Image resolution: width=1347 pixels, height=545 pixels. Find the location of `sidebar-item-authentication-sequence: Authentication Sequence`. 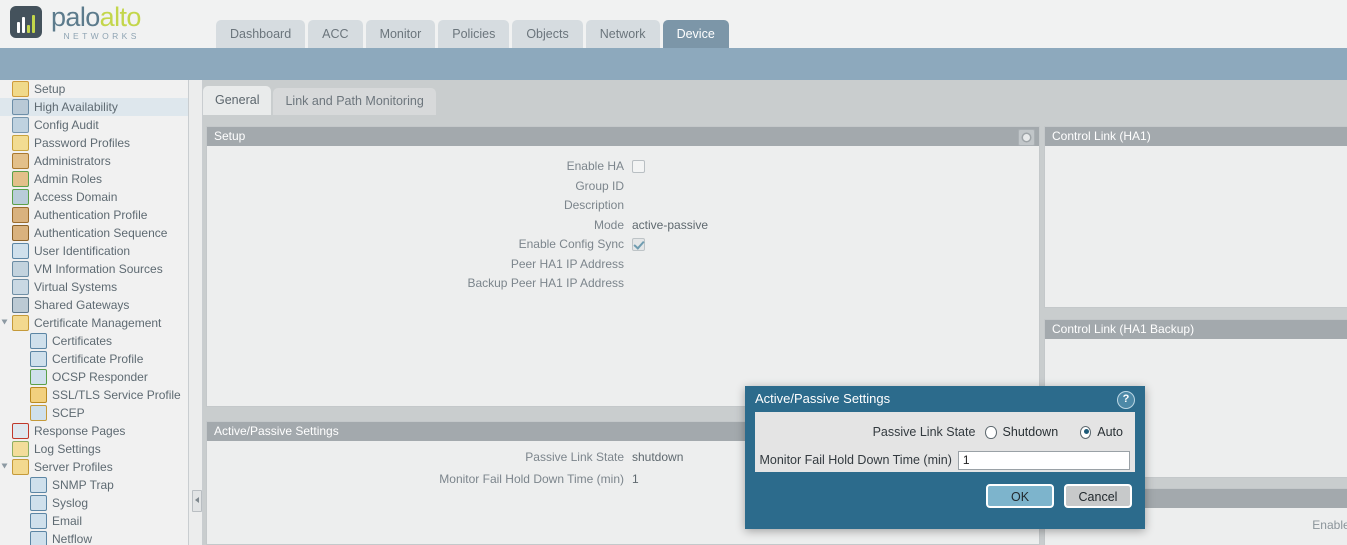

sidebar-item-authentication-sequence: Authentication Sequence is located at coordinates (94, 233).